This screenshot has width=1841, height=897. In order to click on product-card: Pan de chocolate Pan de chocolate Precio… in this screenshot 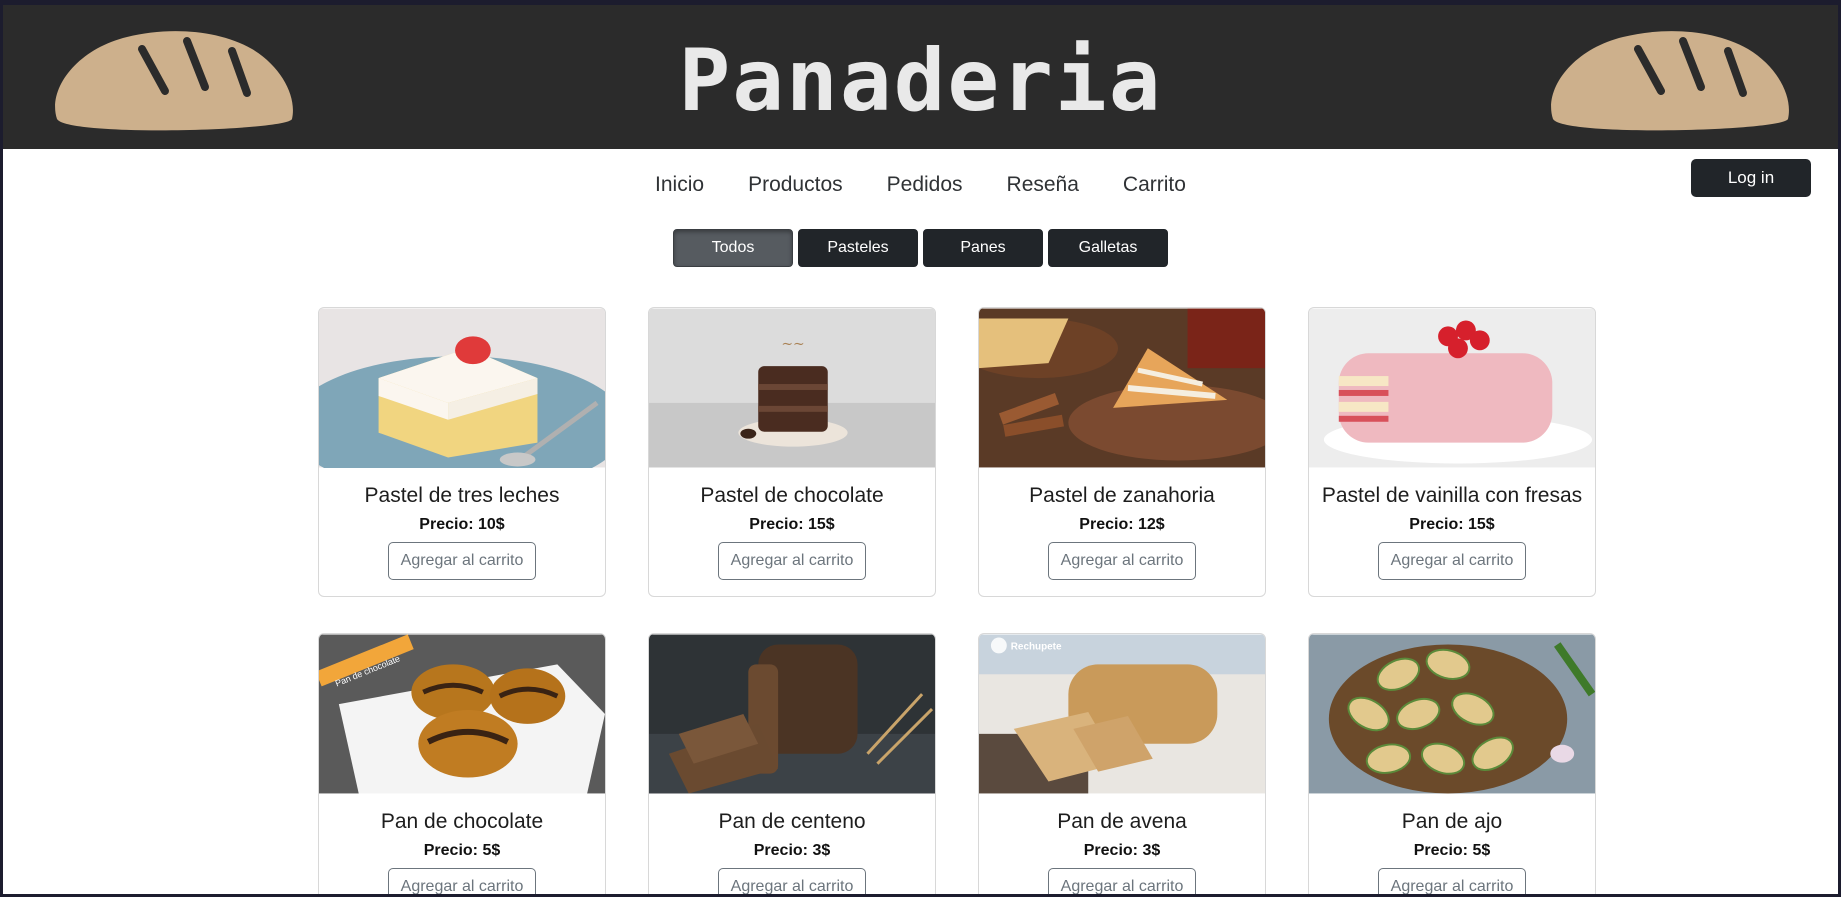, I will do `click(462, 763)`.